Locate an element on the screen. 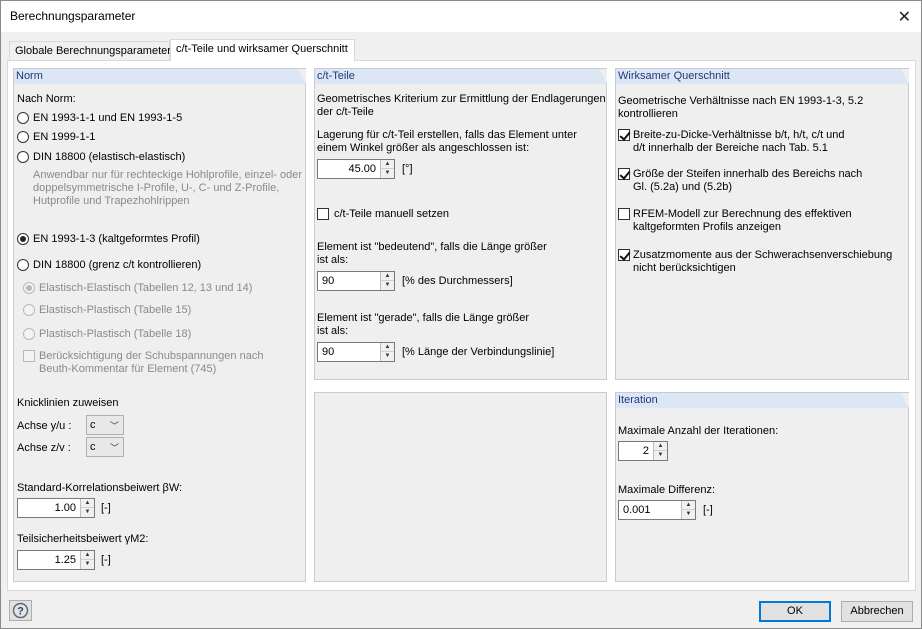  radio-plastisch-plastisch is located at coordinates (29, 334).